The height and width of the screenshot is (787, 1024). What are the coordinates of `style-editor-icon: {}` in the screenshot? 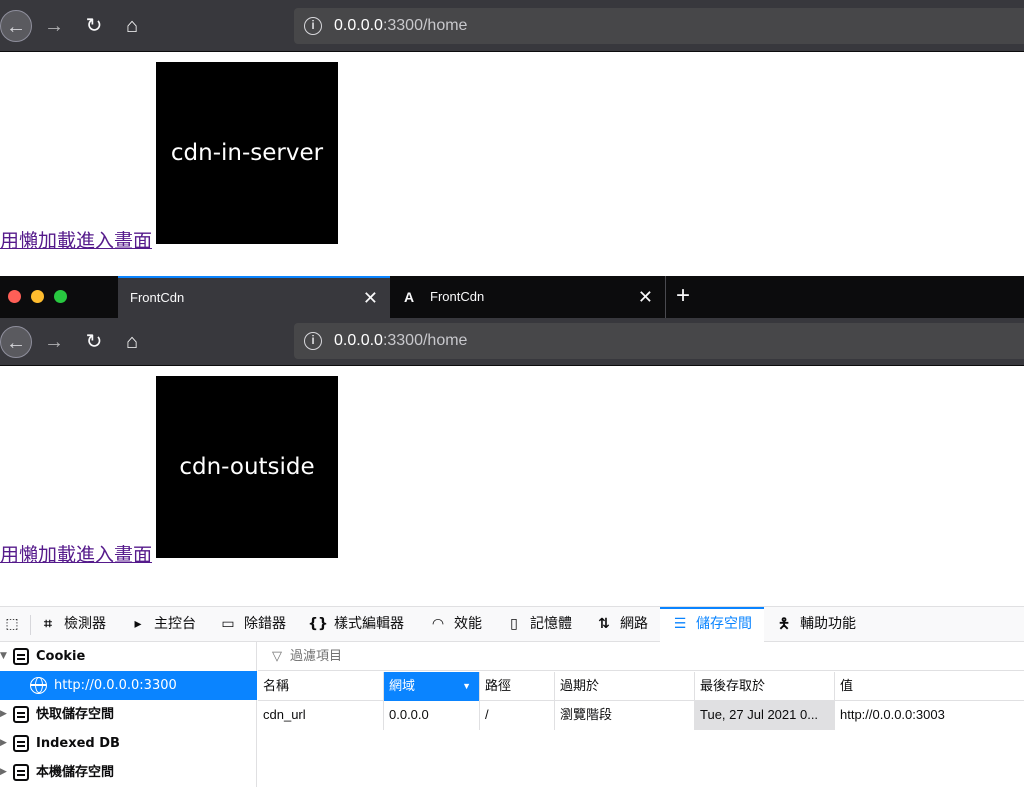 It's located at (318, 624).